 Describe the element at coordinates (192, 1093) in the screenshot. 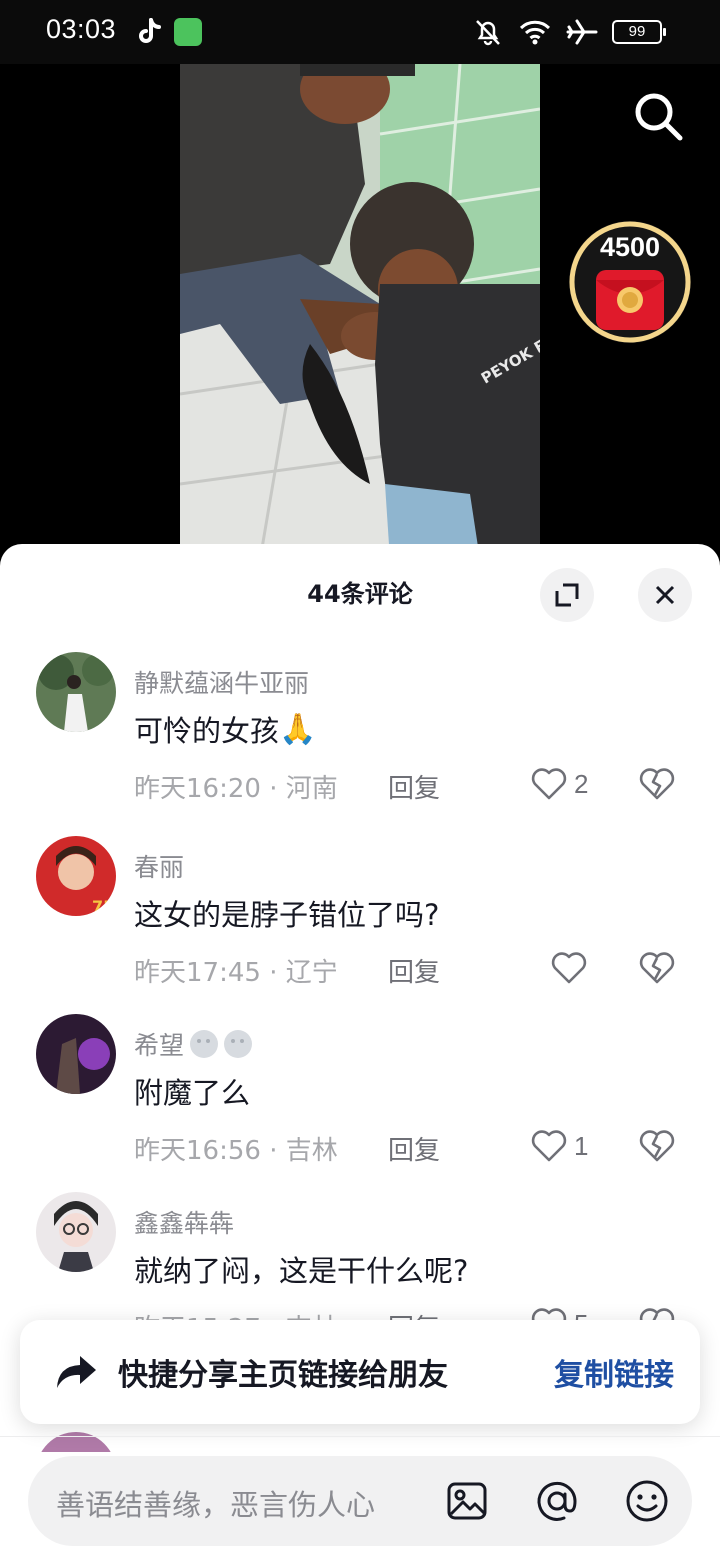

I see `comment-text: 附魔了么` at that location.